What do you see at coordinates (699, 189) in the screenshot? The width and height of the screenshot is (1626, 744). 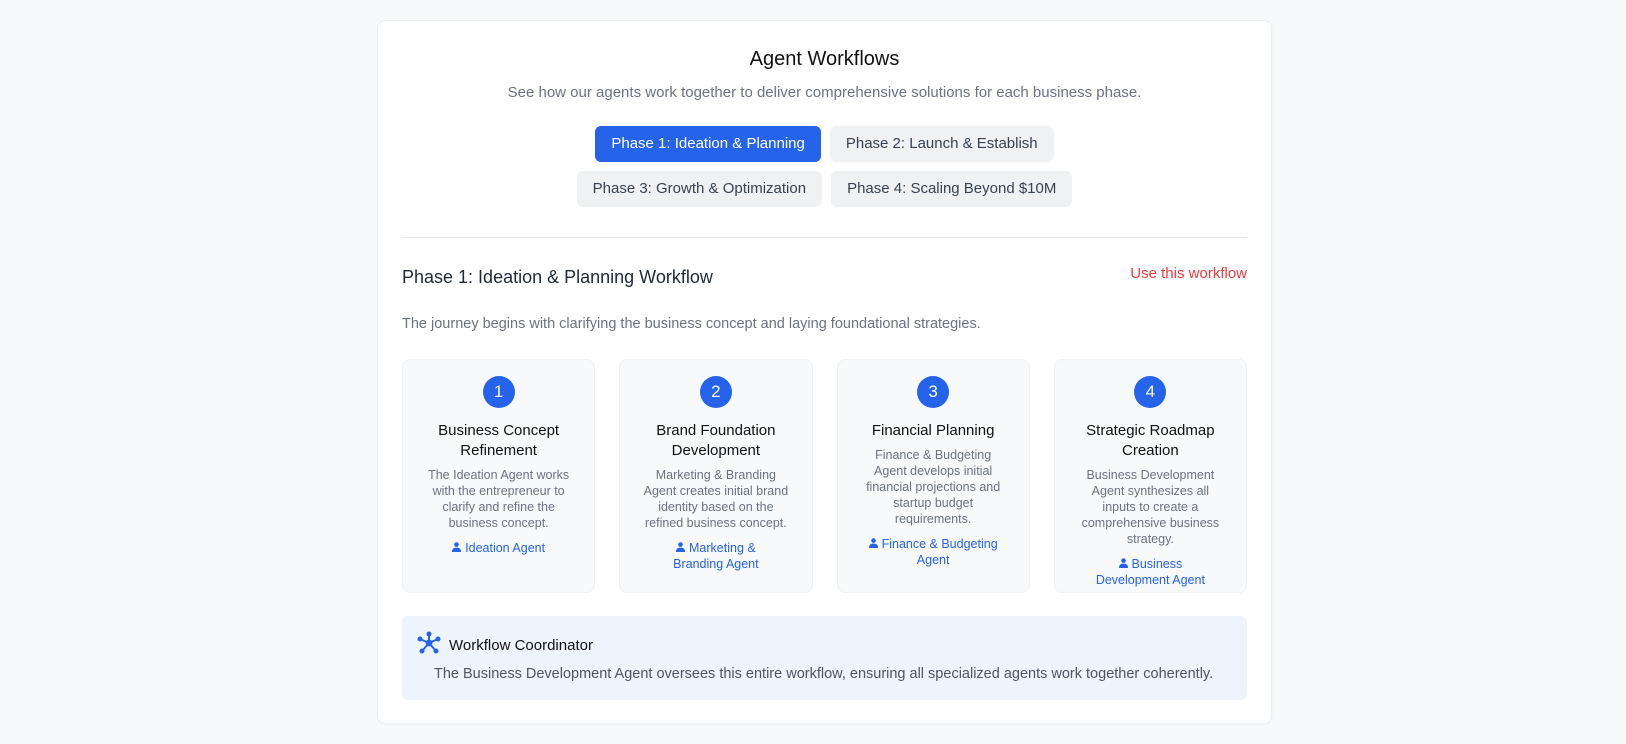 I see `tab-phase-3: Phase 3: Growth & Optimization` at bounding box center [699, 189].